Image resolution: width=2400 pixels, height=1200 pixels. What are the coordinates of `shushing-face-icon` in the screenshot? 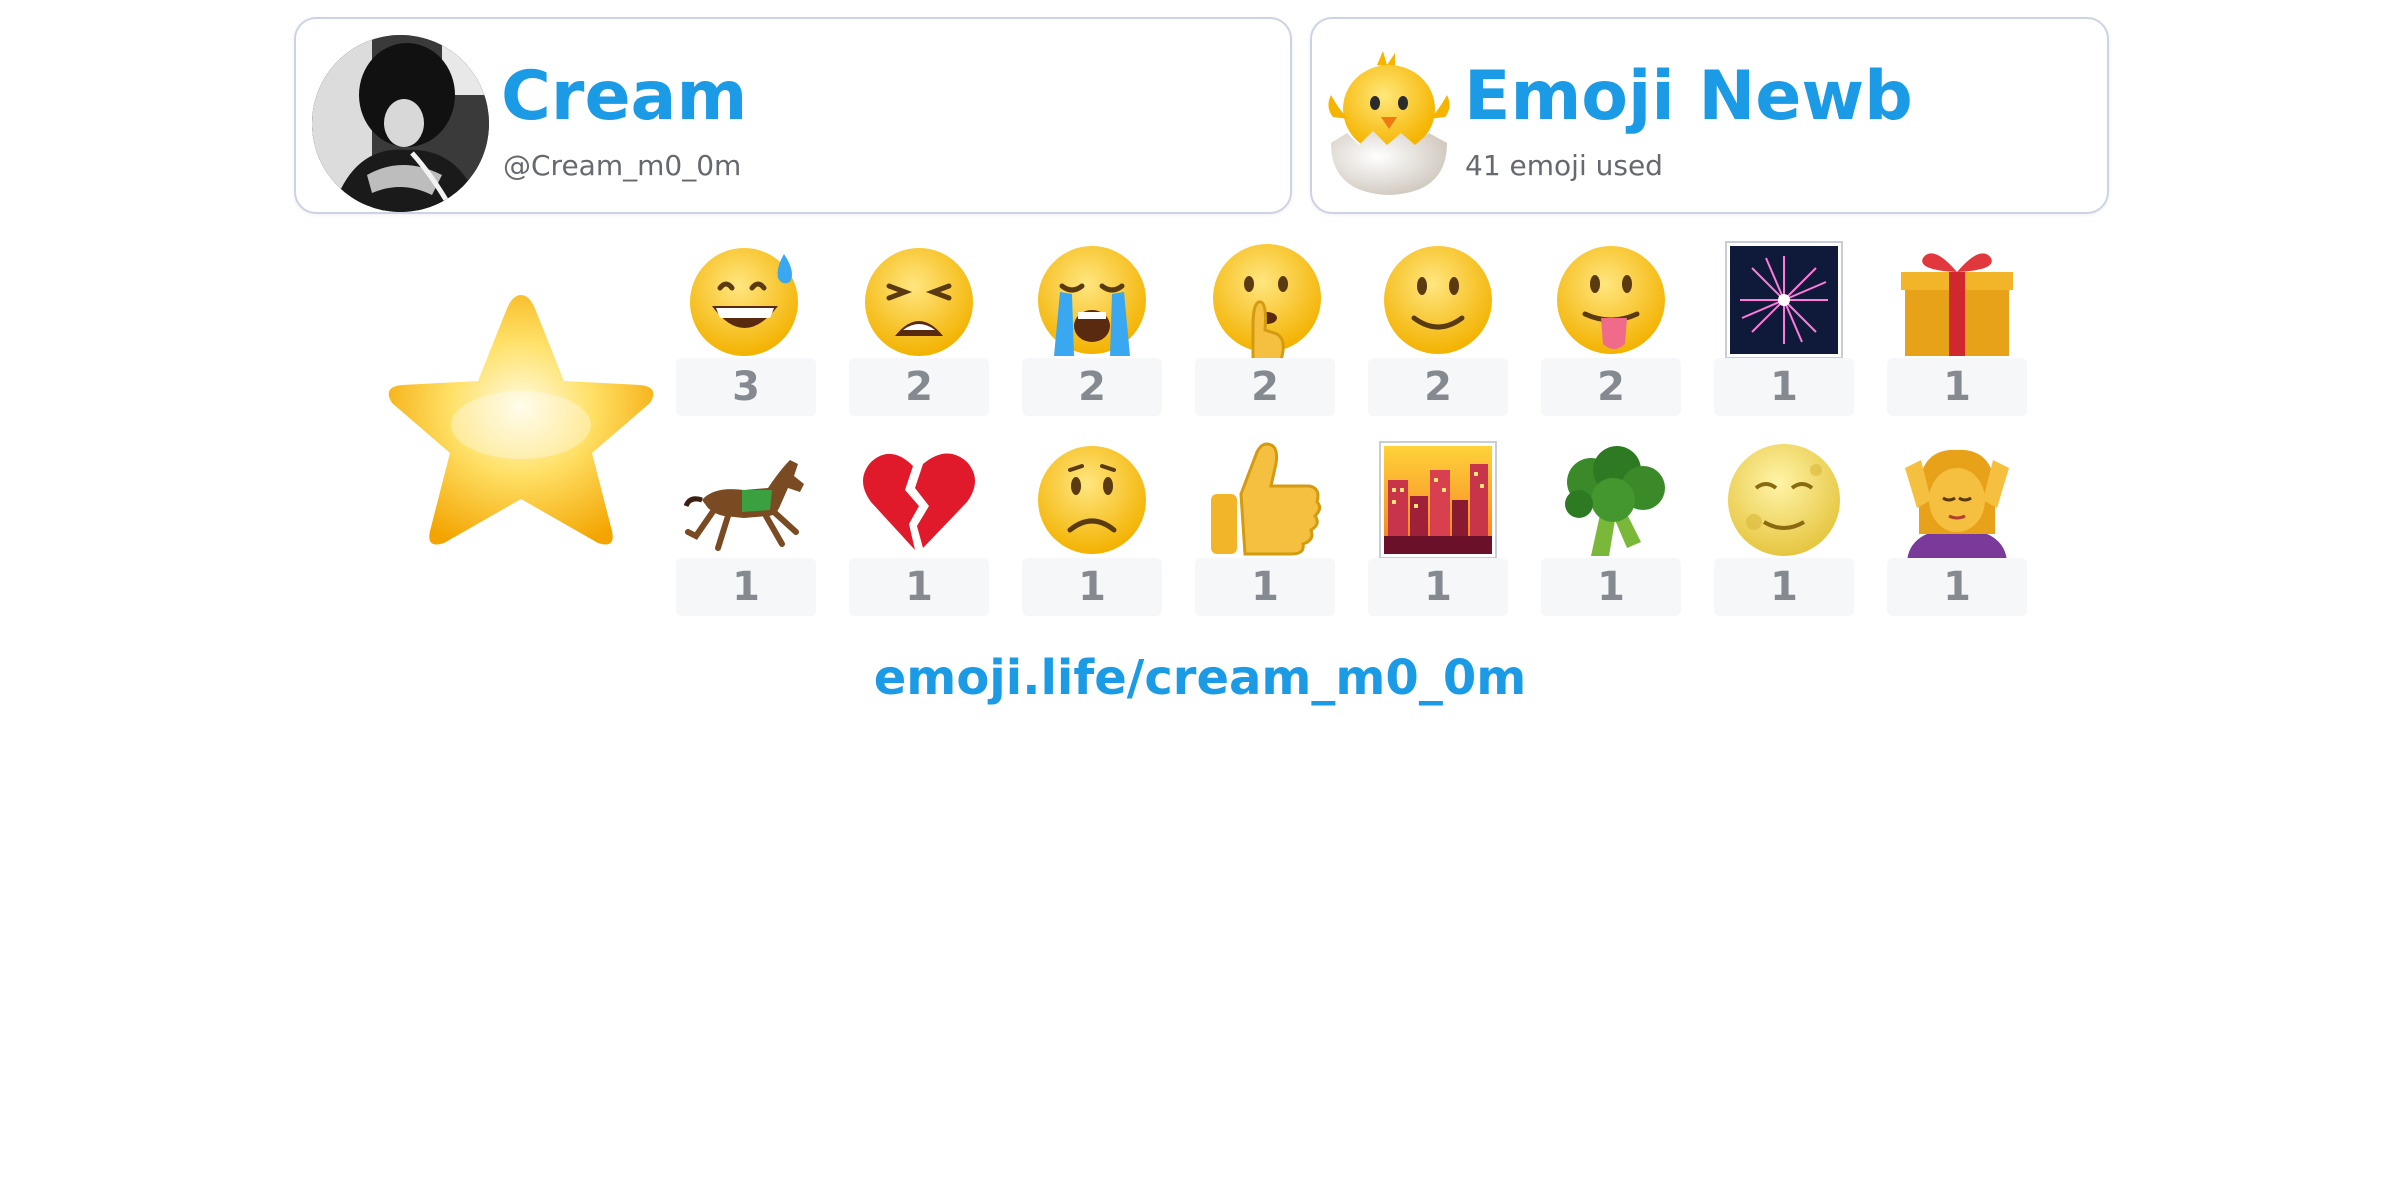 It's located at (1265, 300).